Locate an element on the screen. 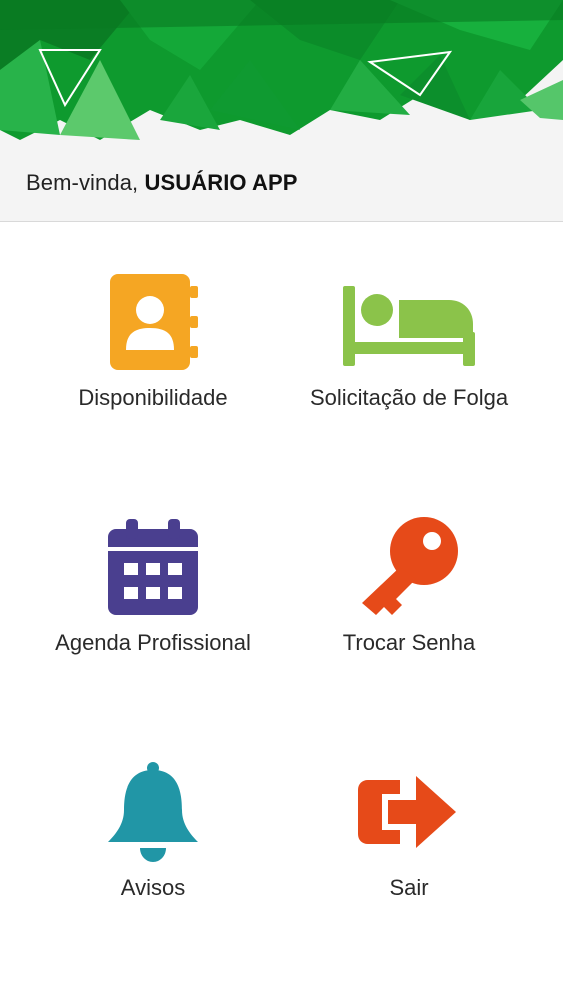  sign-out-icon is located at coordinates (409, 812).